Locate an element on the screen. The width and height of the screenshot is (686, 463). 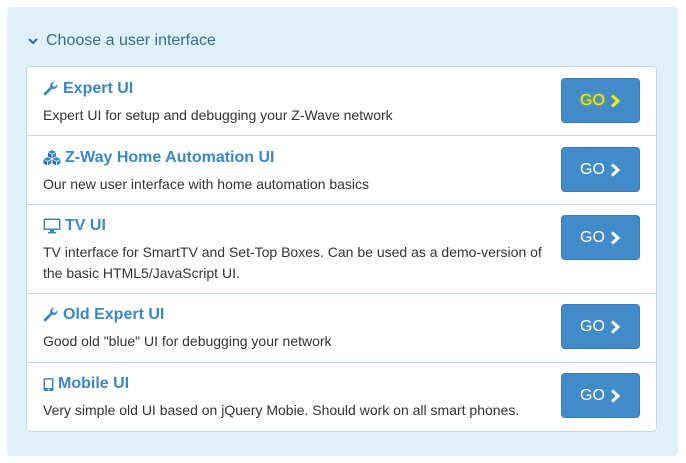
mobile-ui-go-button: GO is located at coordinates (600, 395).